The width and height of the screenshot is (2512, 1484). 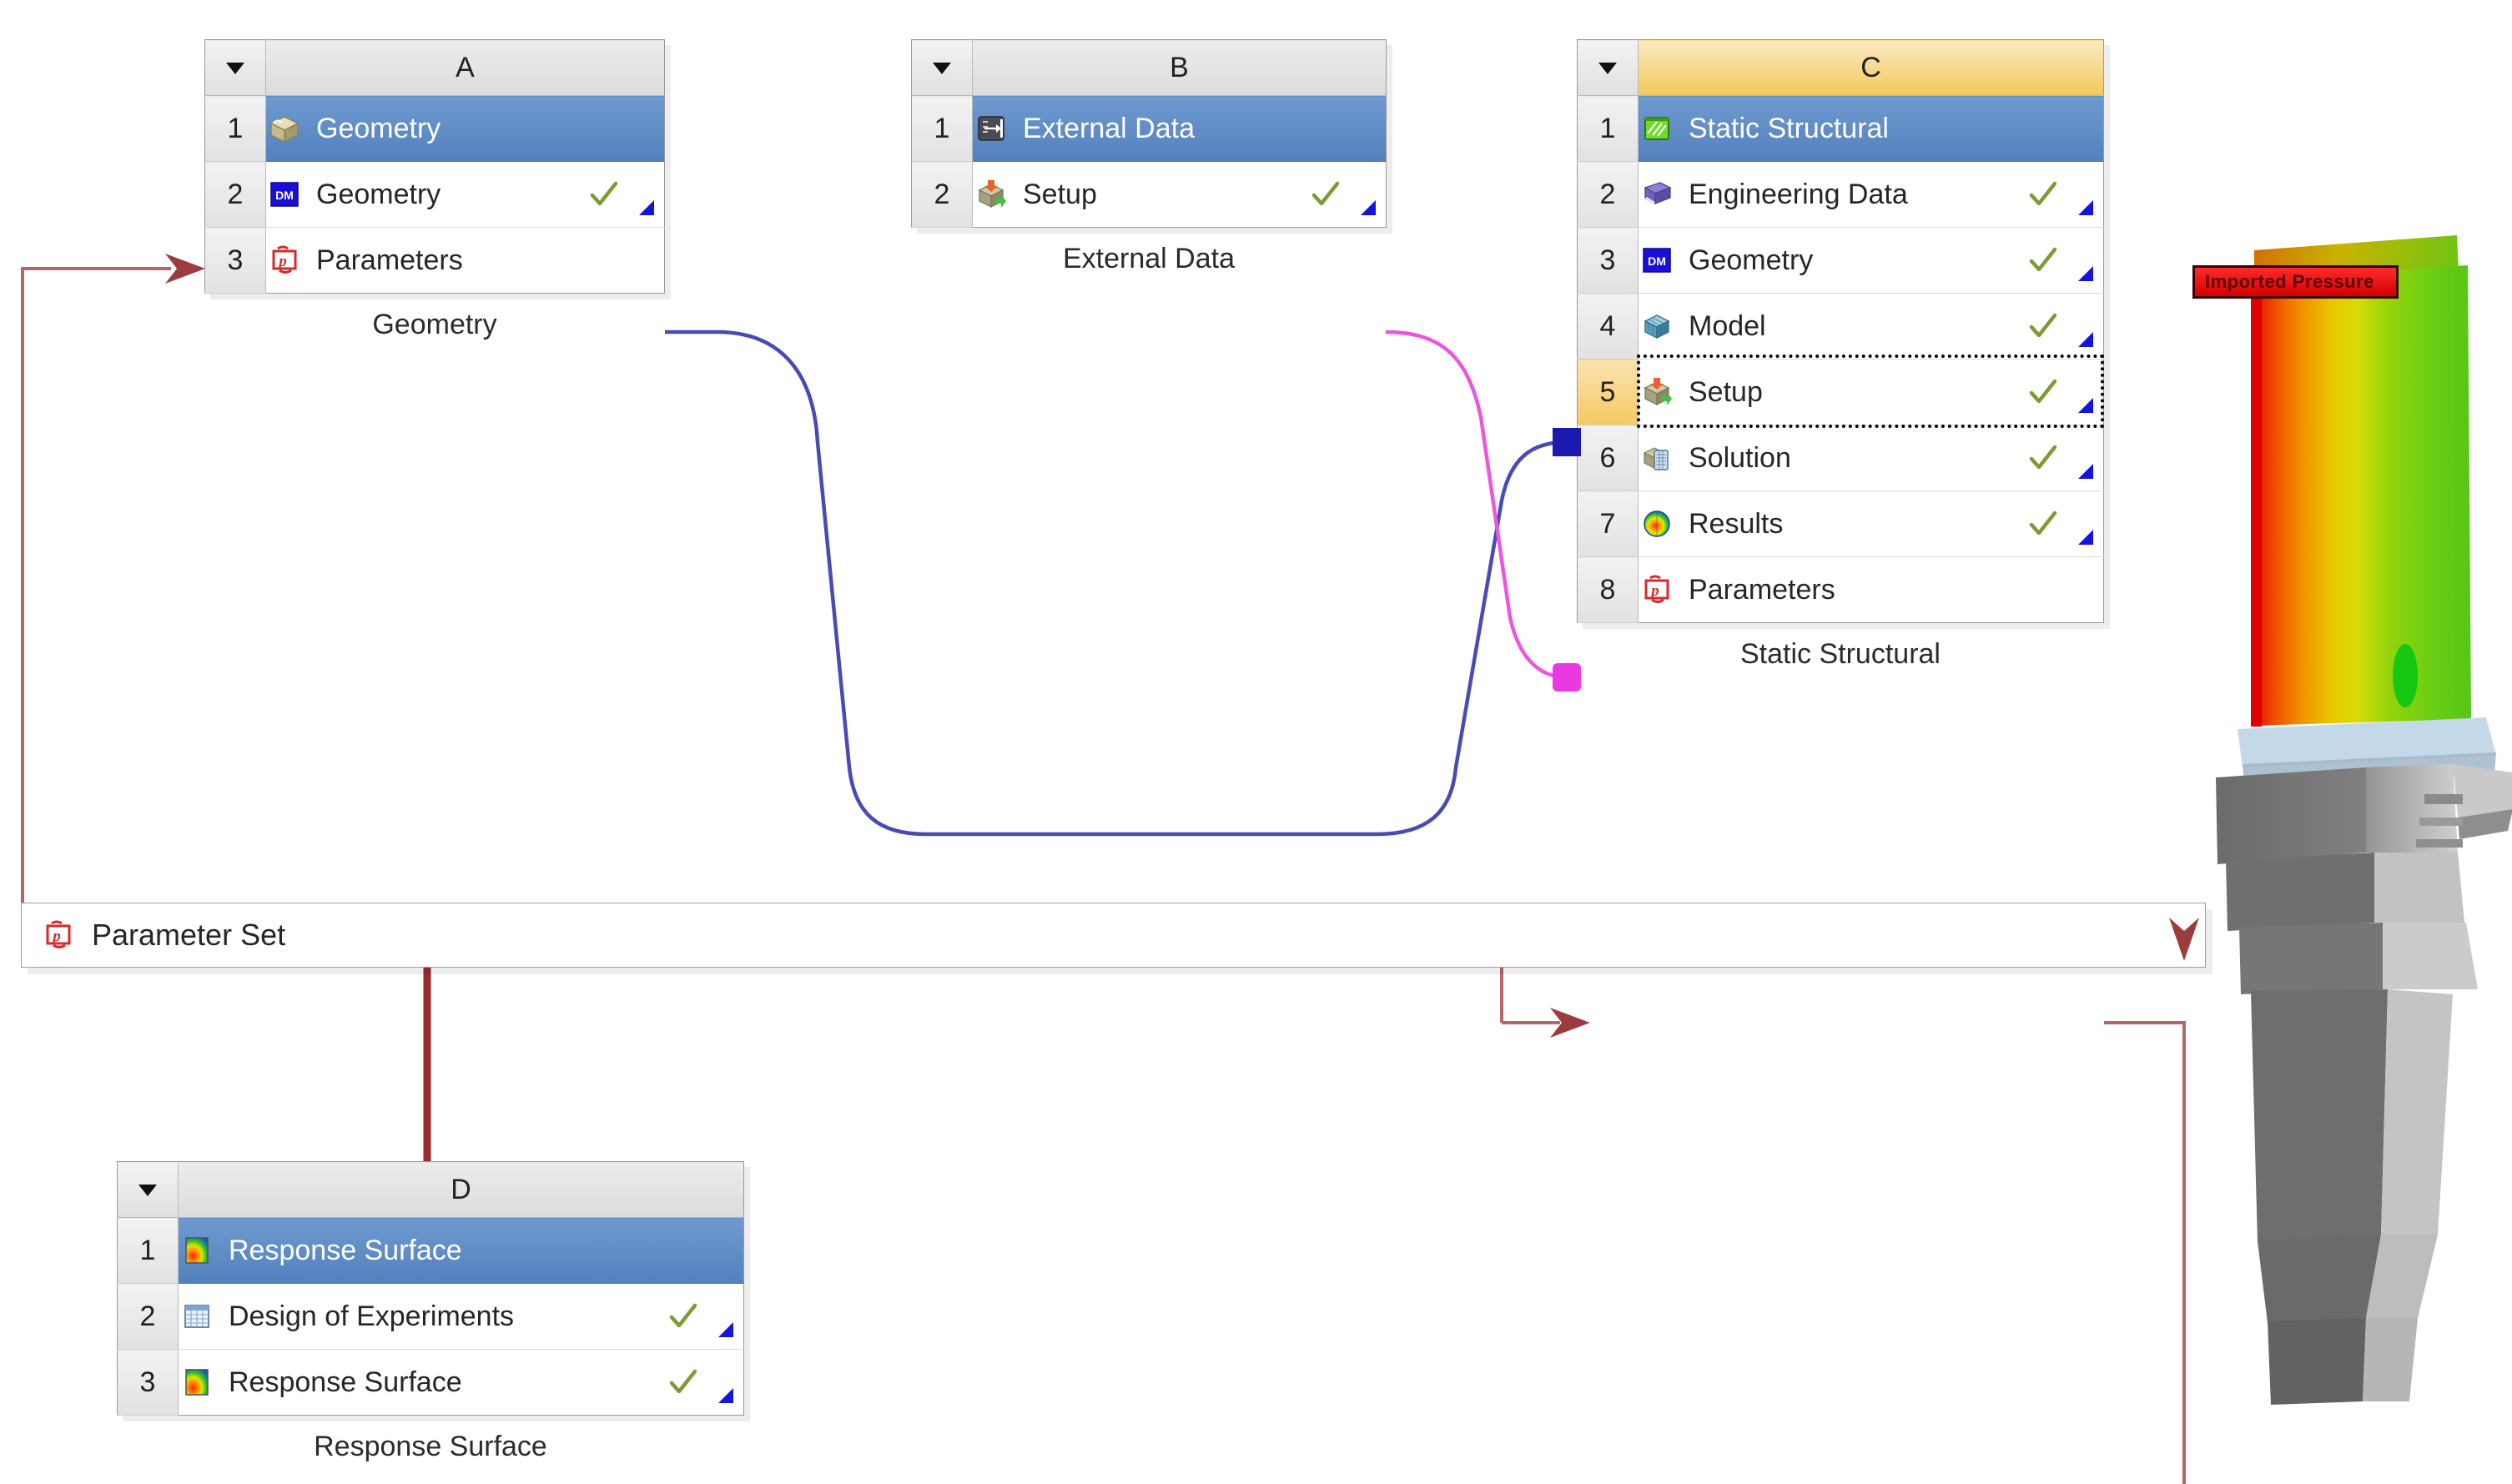 What do you see at coordinates (1567, 442) in the screenshot?
I see `link-endpoint-square-c3` at bounding box center [1567, 442].